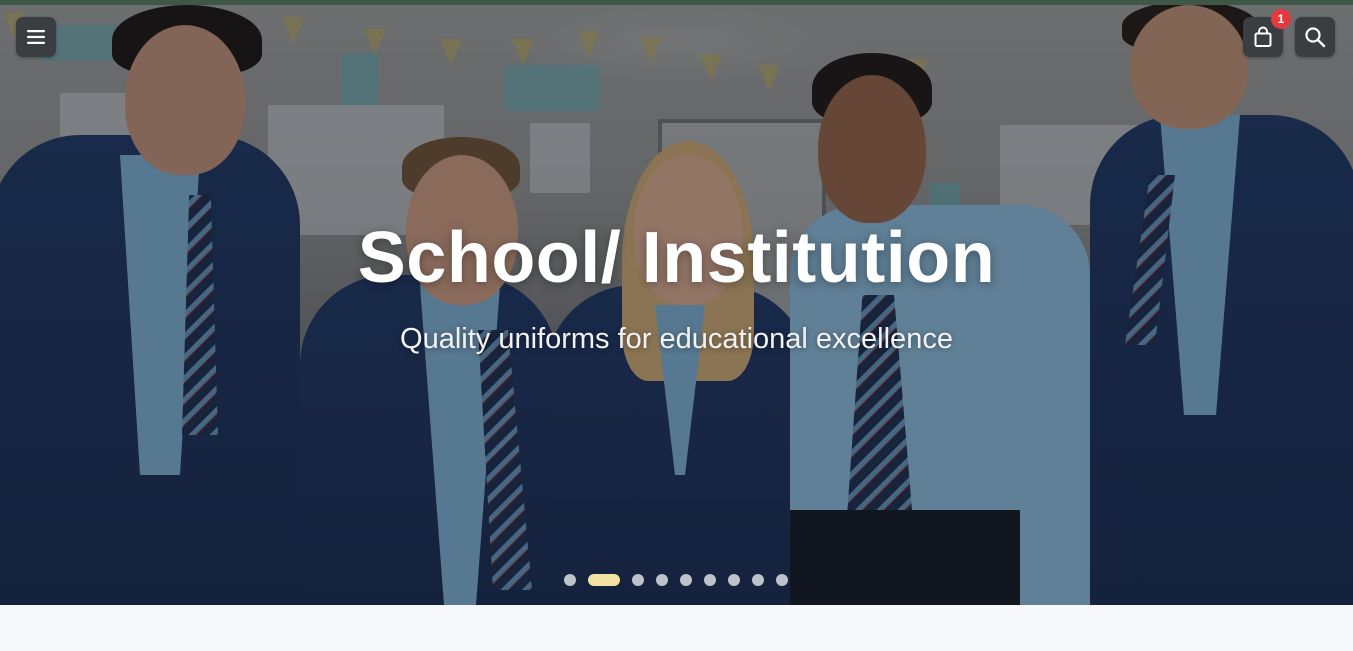 Image resolution: width=1353 pixels, height=651 pixels. I want to click on hero-title: School/ Institution, so click(676, 258).